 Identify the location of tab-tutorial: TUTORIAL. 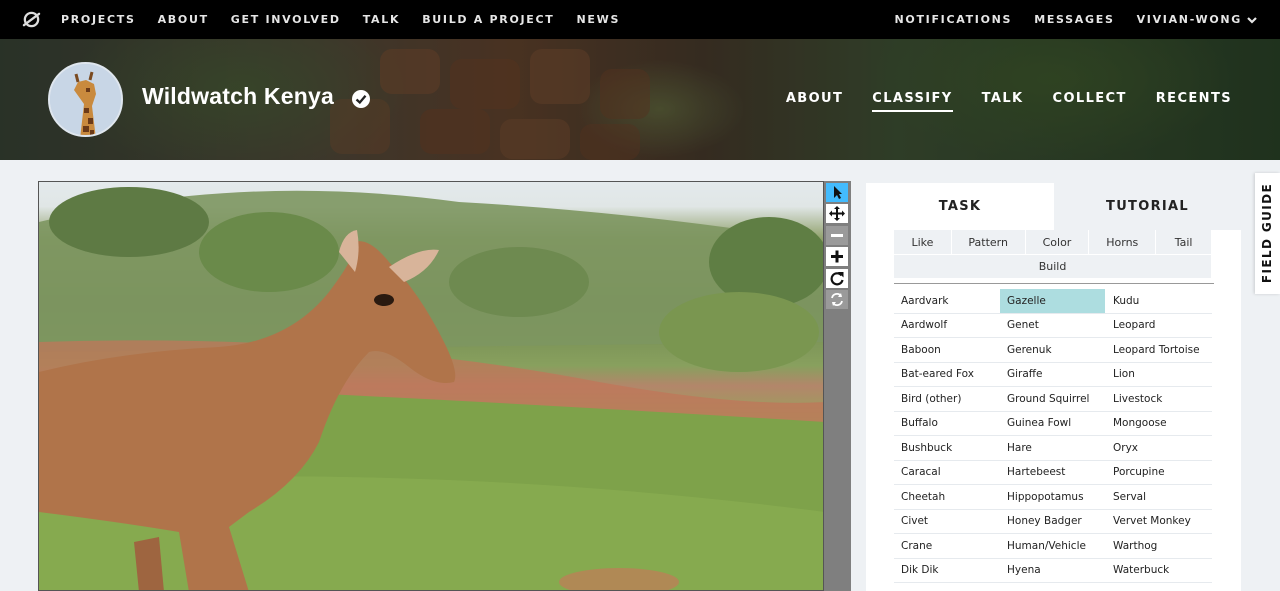
(1147, 206).